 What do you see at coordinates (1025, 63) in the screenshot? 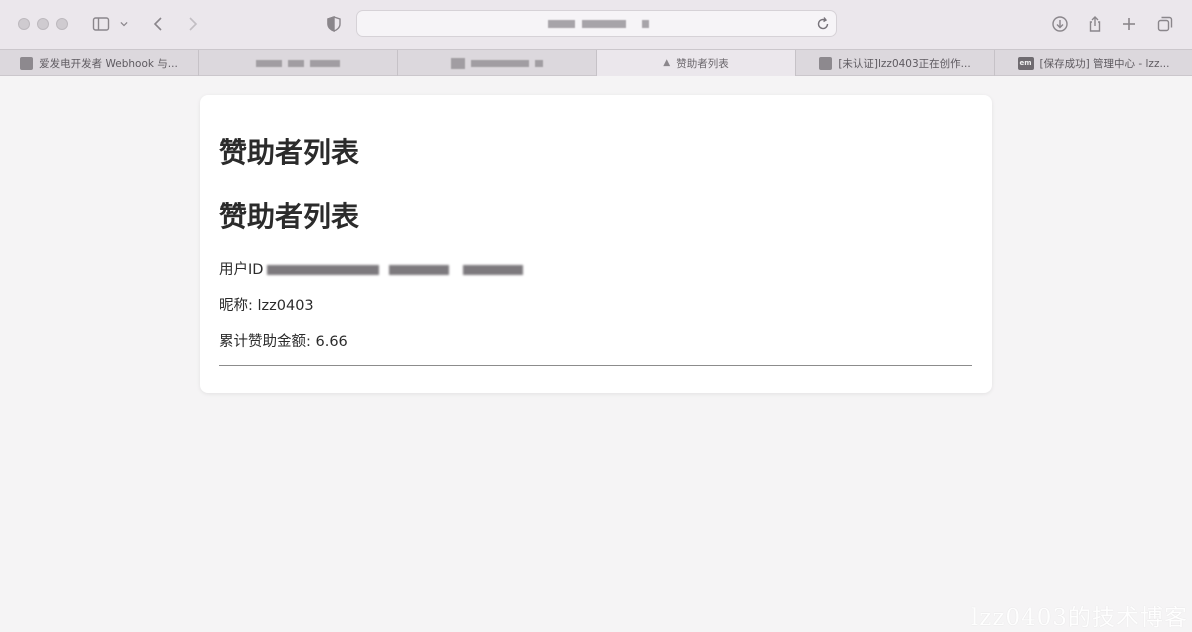
I see `em-favicon-icon: em` at bounding box center [1025, 63].